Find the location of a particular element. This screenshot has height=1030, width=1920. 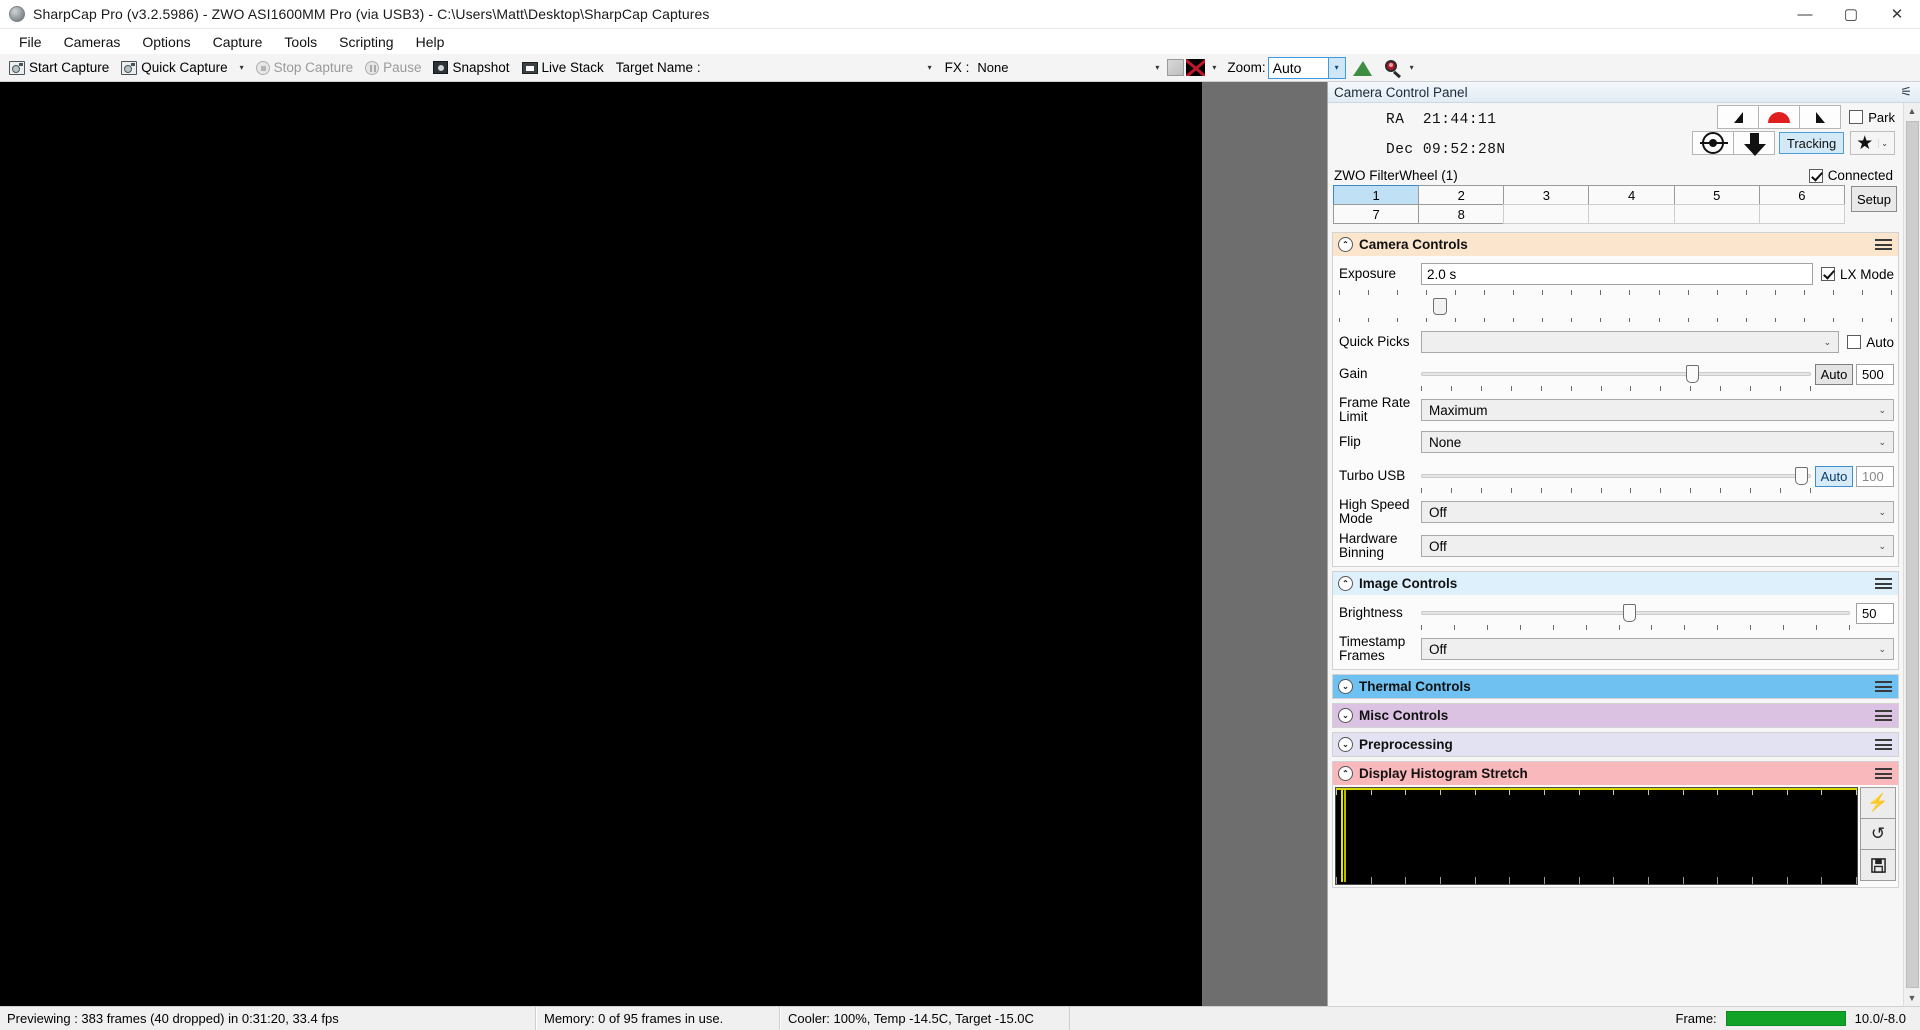

histogram-tool-button is located at coordinates (1363, 68).